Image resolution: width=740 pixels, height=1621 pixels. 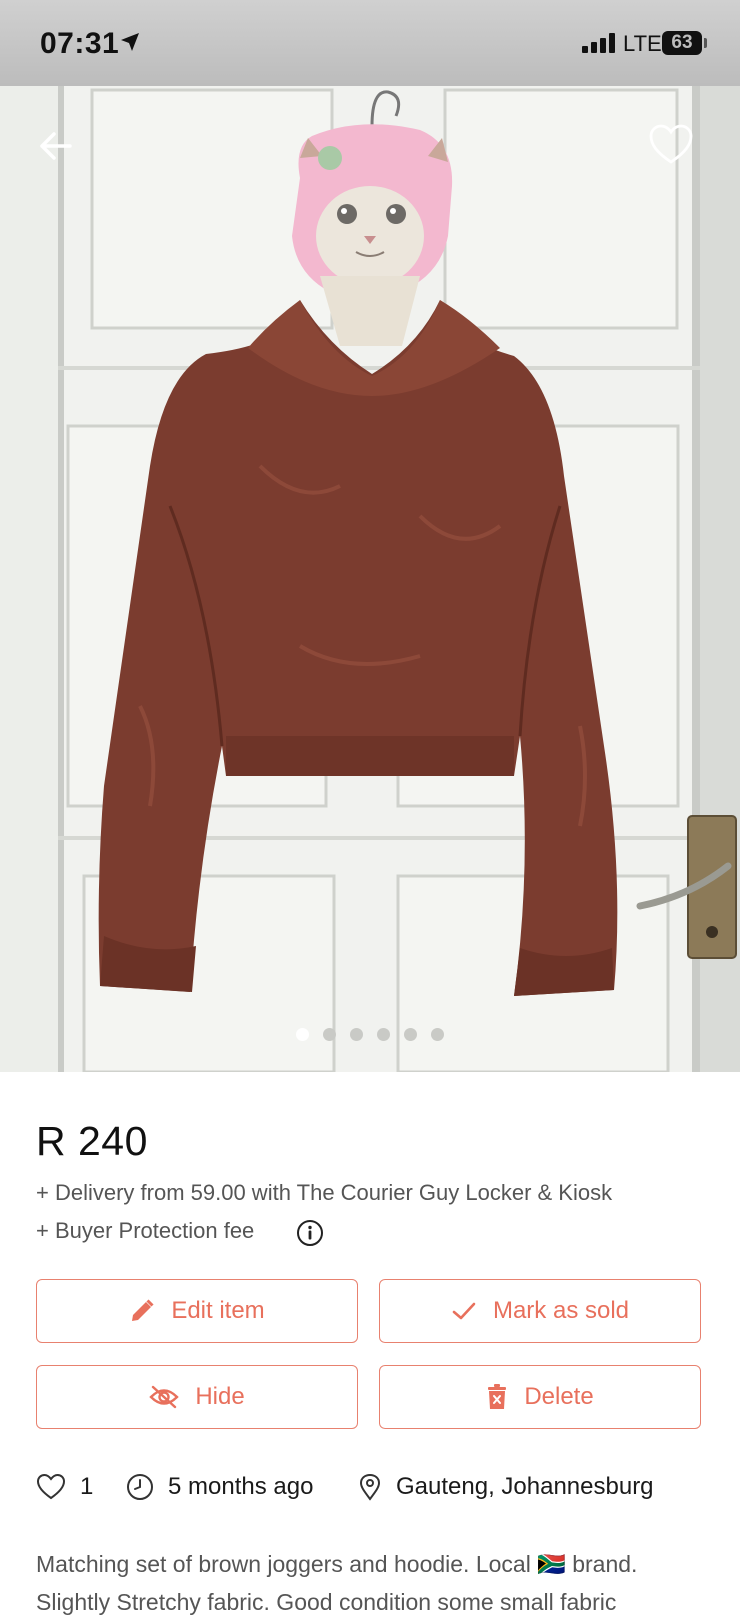 I want to click on pencil-icon, so click(x=143, y=1310).